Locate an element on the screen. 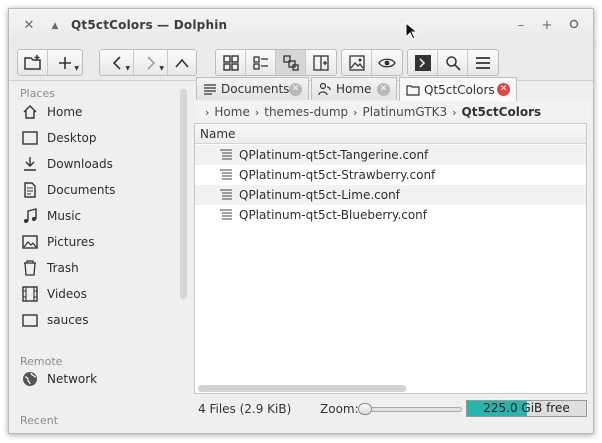 The width and height of the screenshot is (602, 443). search-icon is located at coordinates (453, 63).